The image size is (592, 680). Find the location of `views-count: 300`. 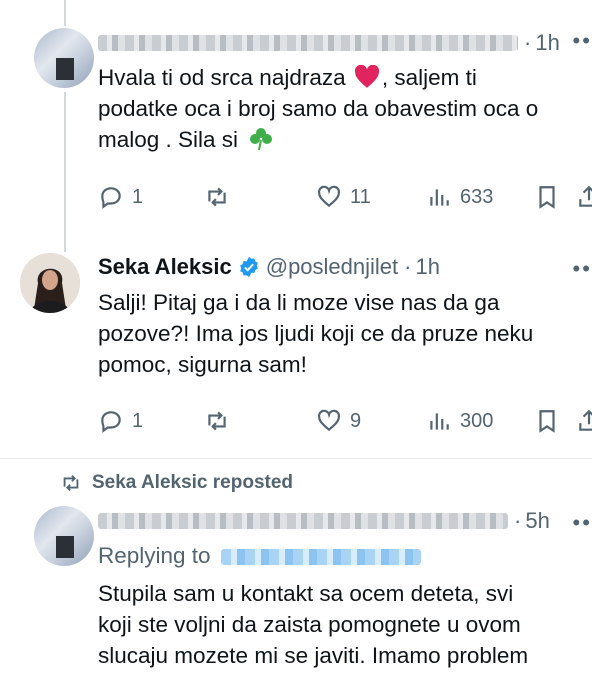

views-count: 300 is located at coordinates (477, 420).